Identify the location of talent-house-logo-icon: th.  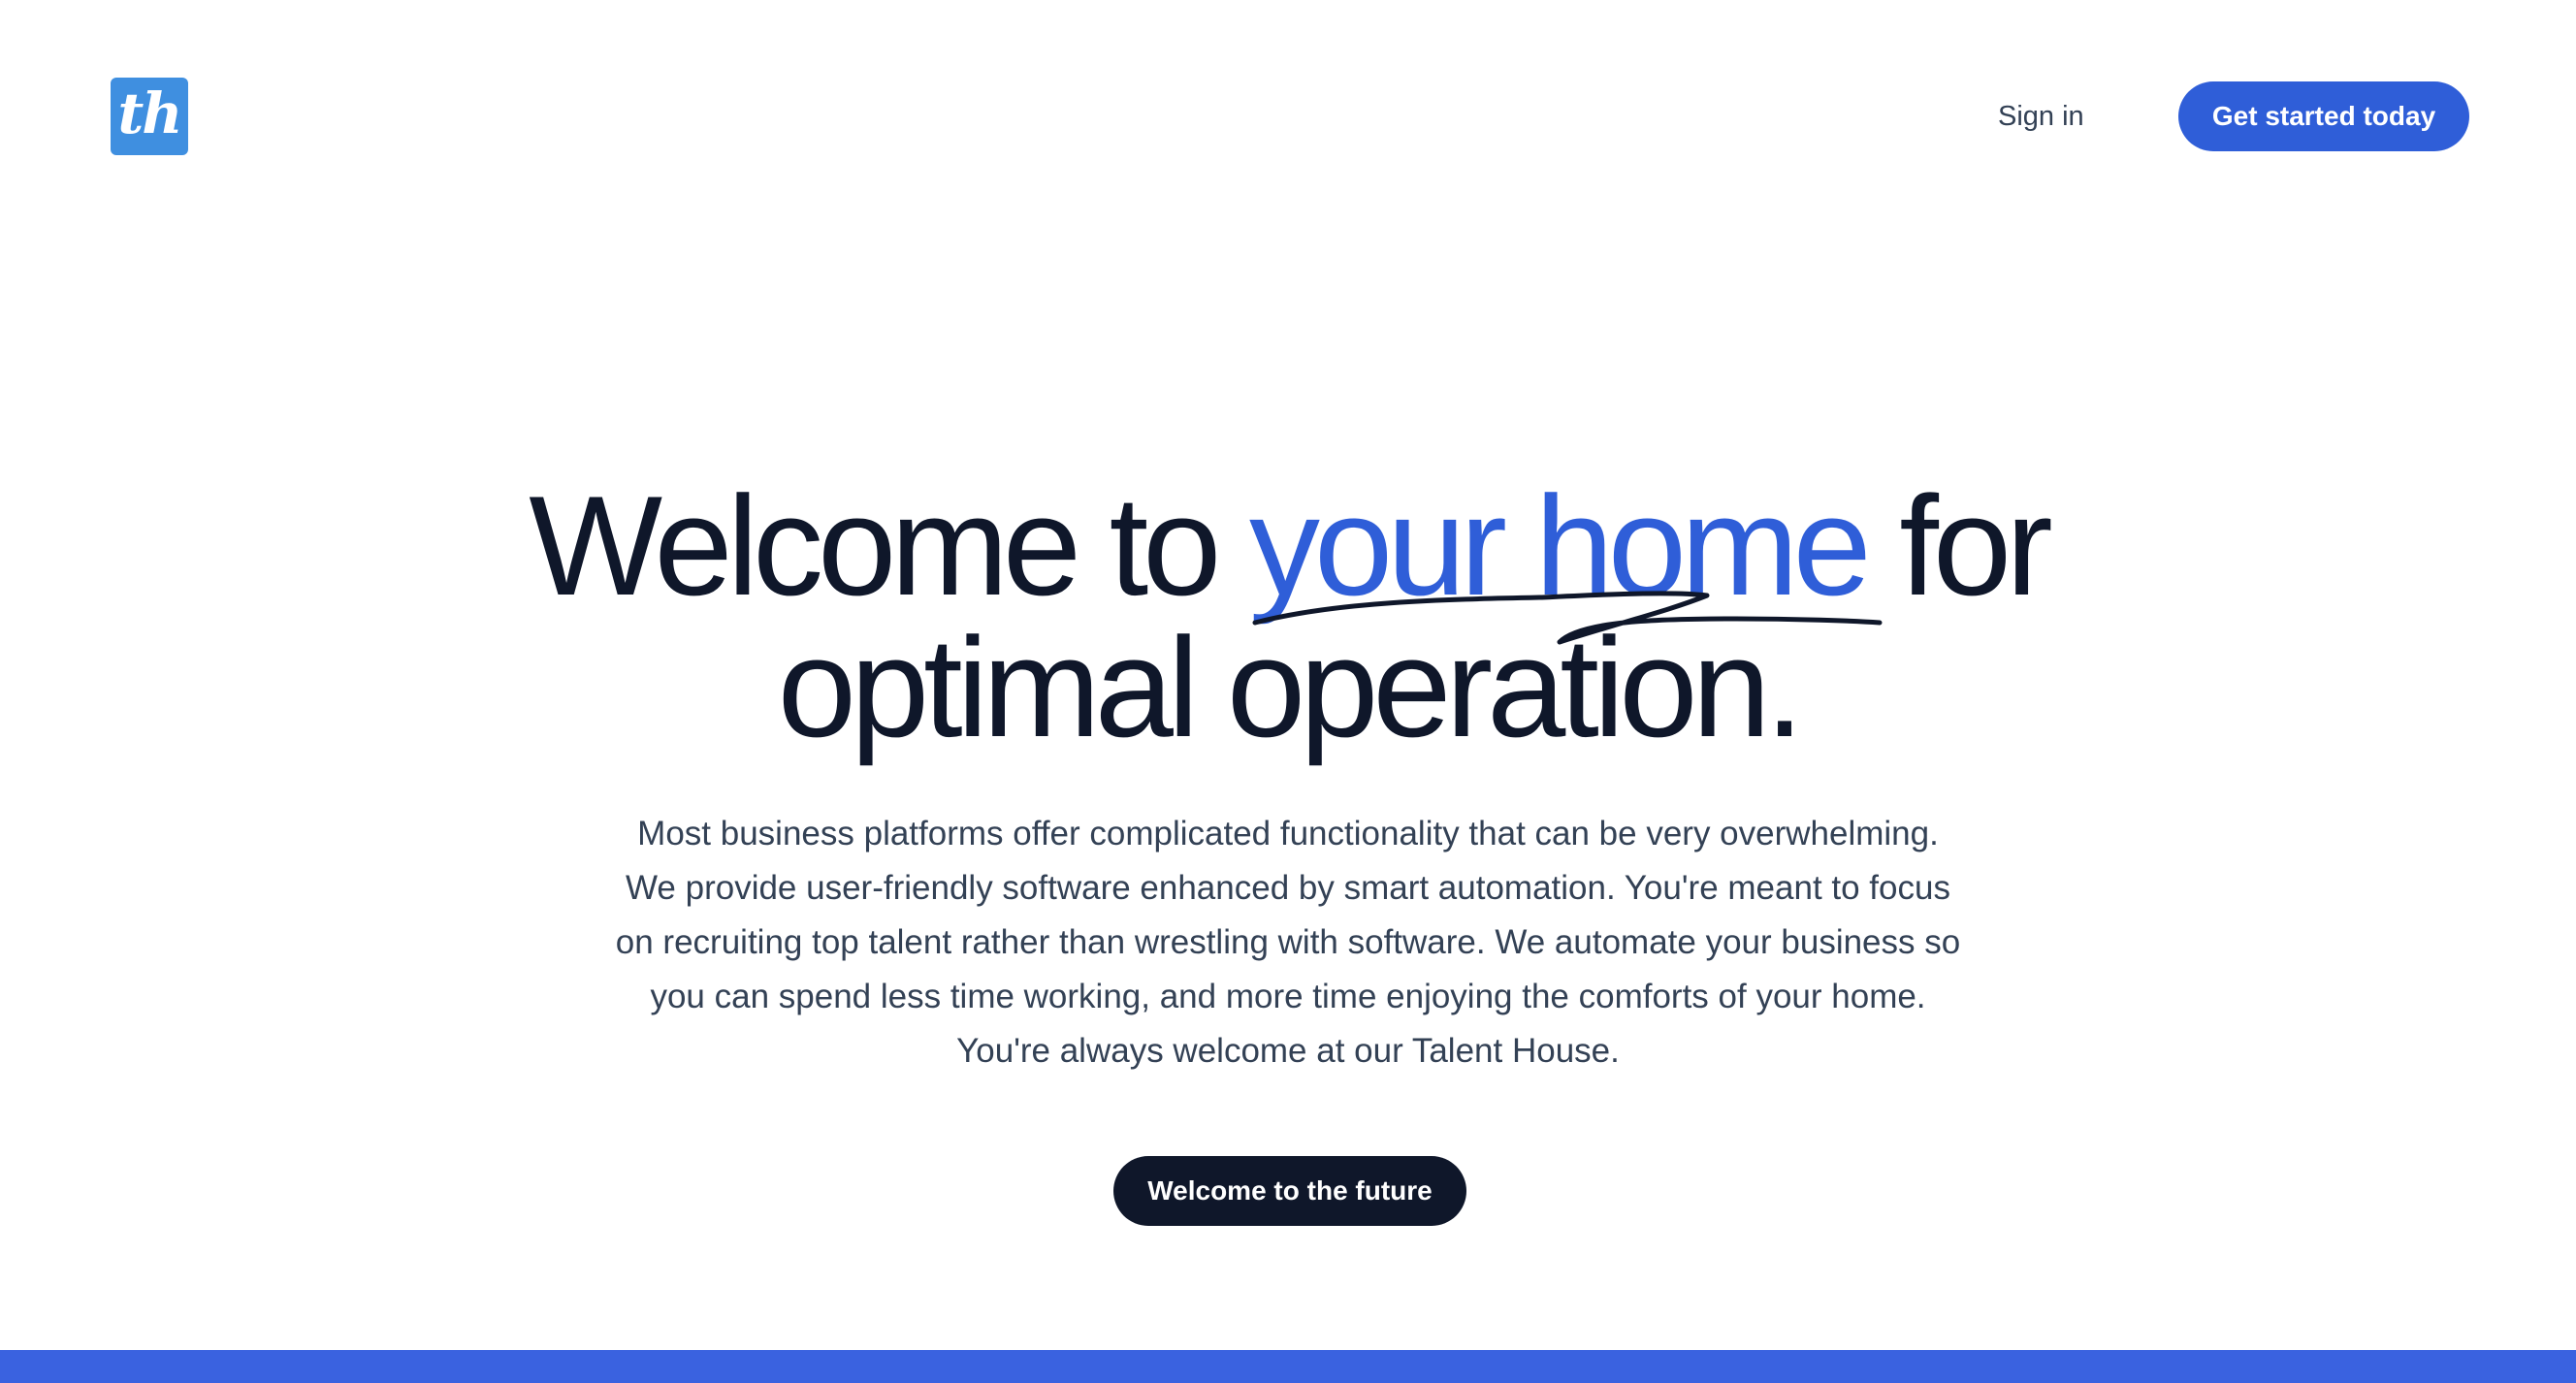
(149, 116).